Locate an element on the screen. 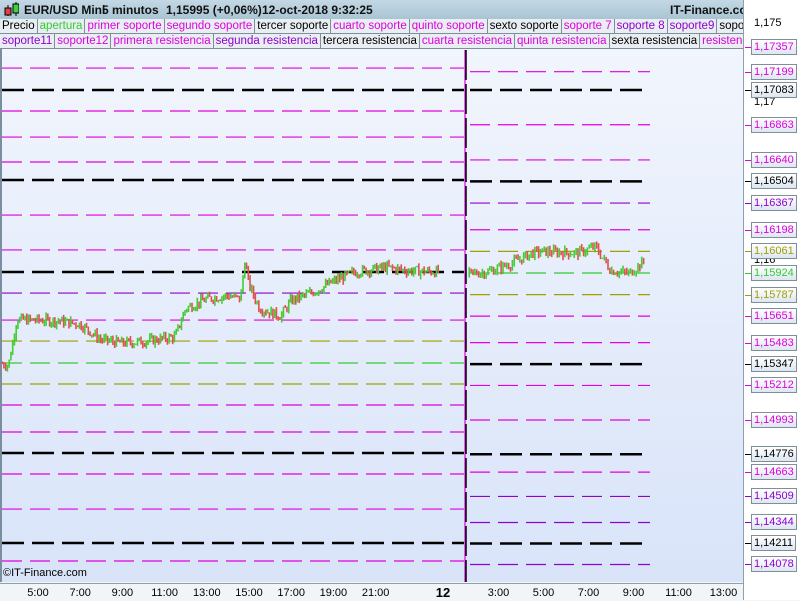  price-level-label: 1,17199 is located at coordinates (774, 71).